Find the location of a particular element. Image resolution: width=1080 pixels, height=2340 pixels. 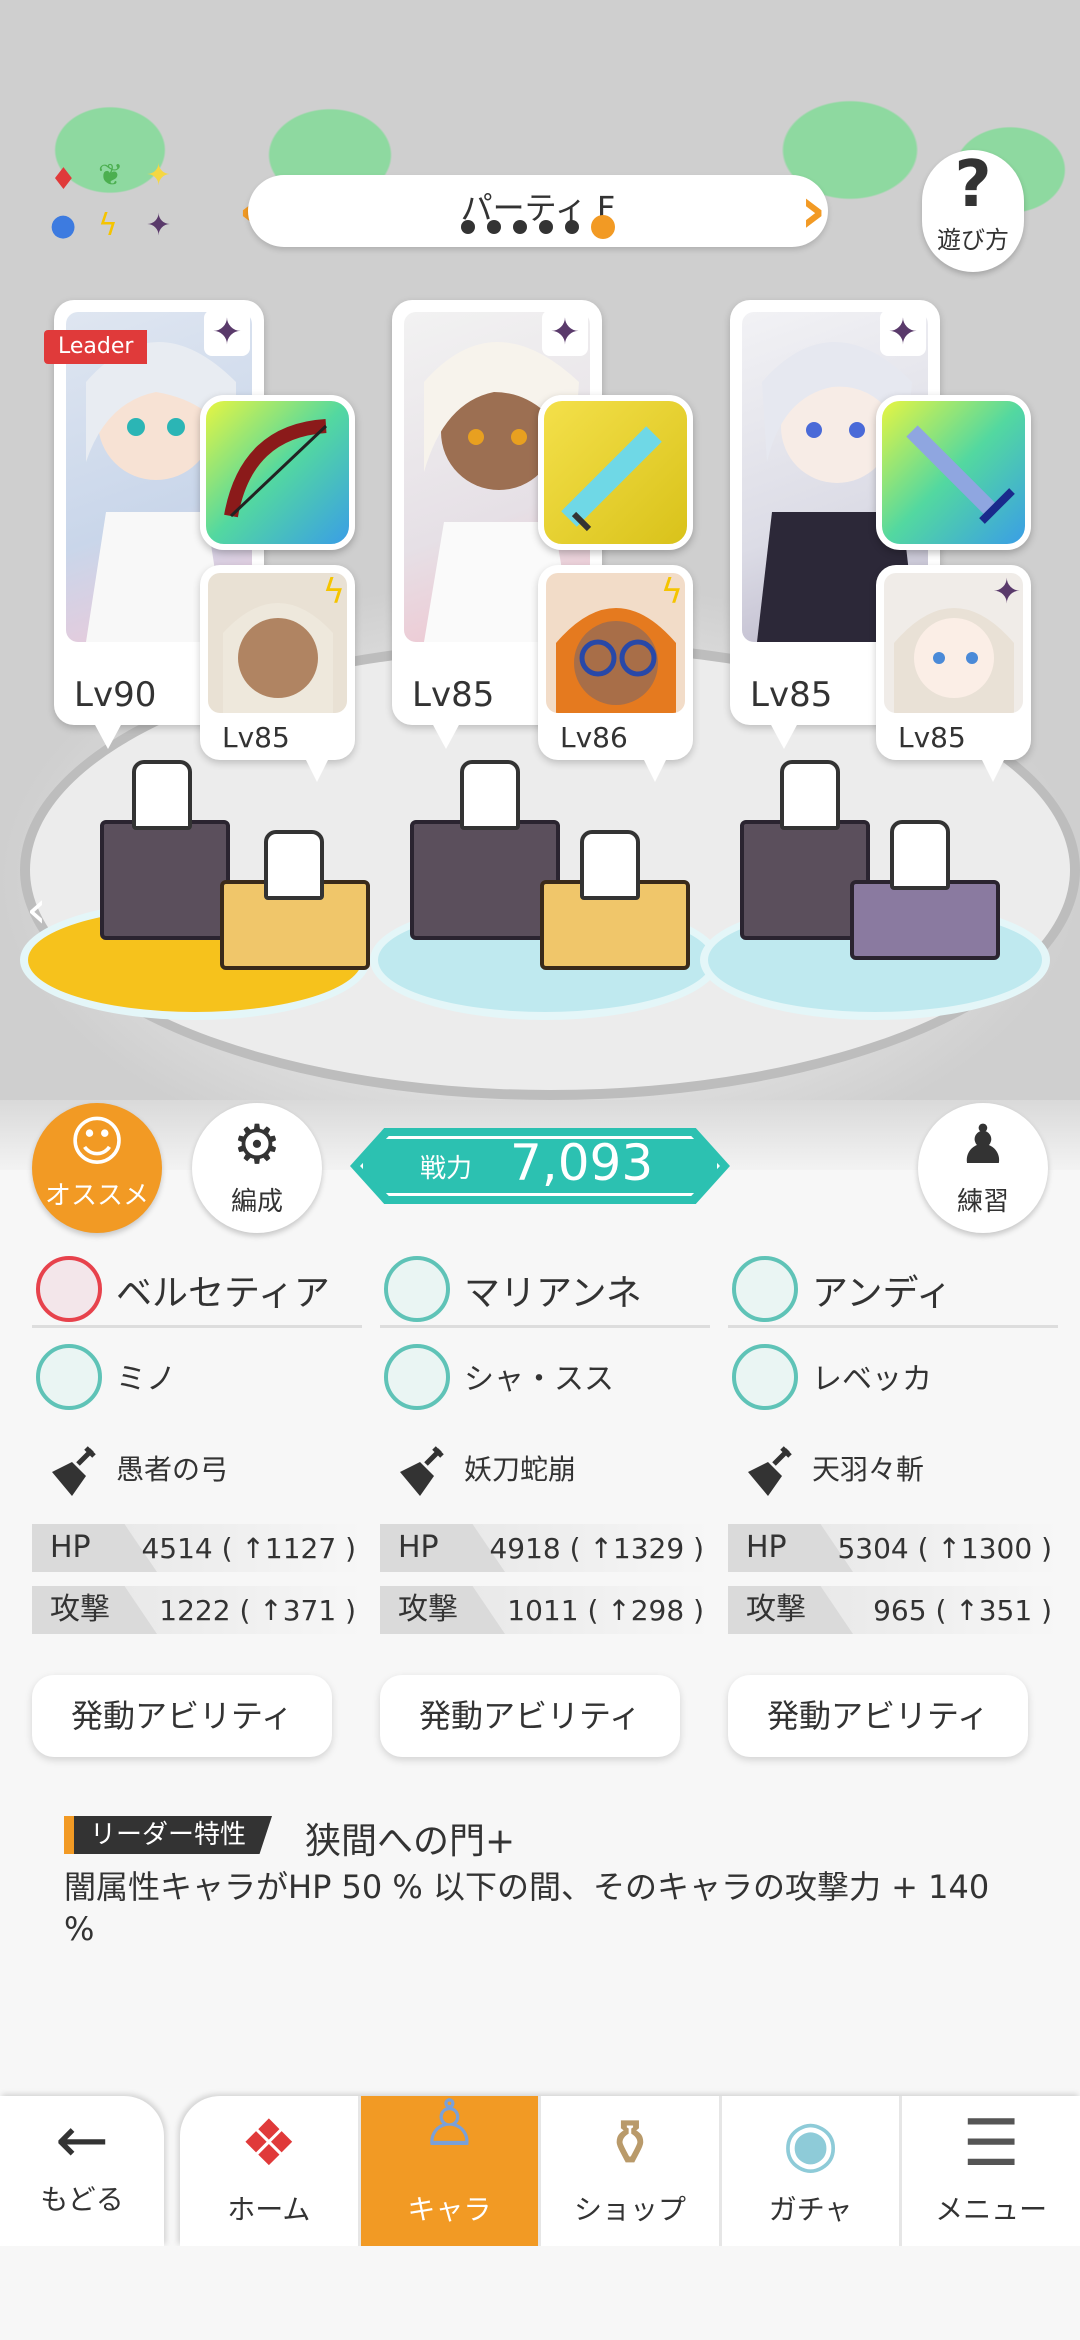

main-member-row: マリアンネ is located at coordinates (545, 1288).